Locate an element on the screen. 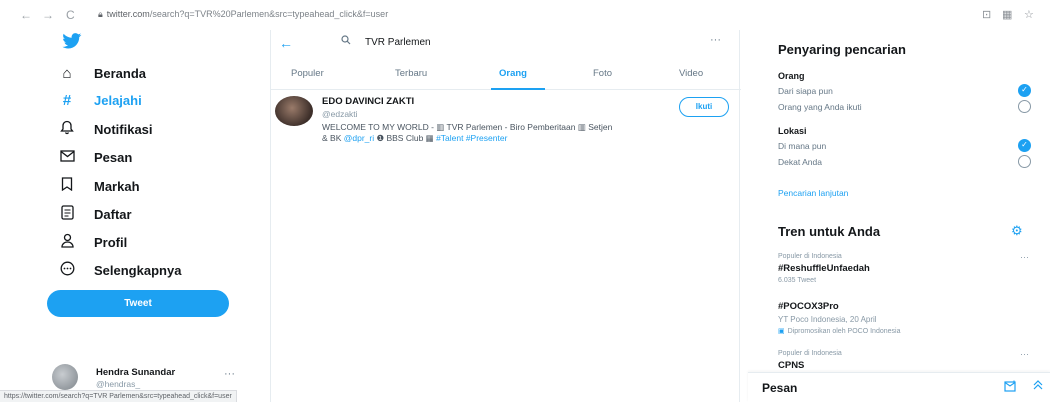 This screenshot has height=402, width=1050. profile-handle: @hendras_ is located at coordinates (118, 384).